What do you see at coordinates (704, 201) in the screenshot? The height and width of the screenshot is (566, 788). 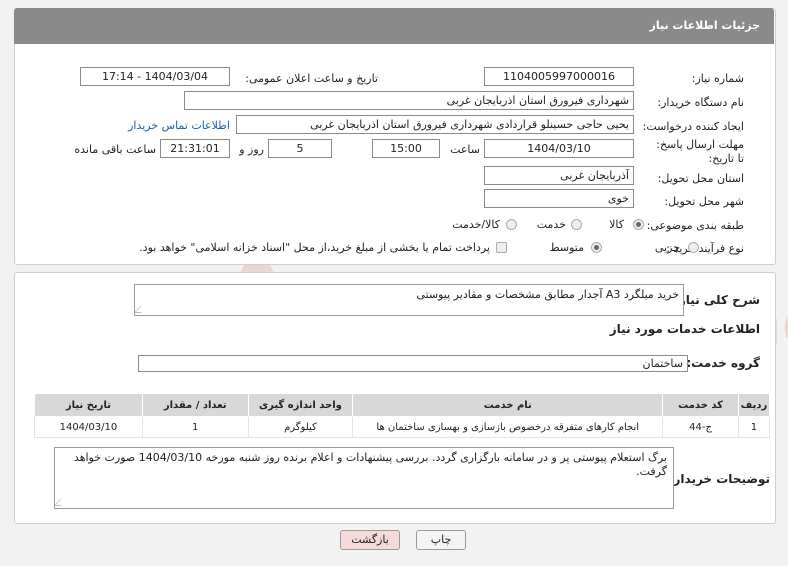 I see `city-label: شهر محل تحویل:` at bounding box center [704, 201].